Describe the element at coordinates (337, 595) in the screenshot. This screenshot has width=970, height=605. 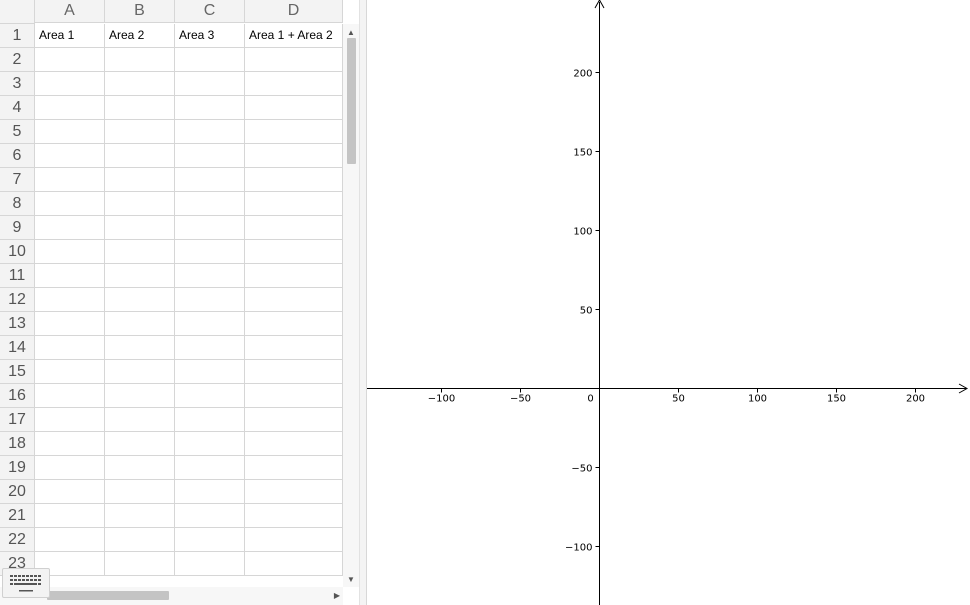
I see `scroll-right-arrow: ▶` at that location.